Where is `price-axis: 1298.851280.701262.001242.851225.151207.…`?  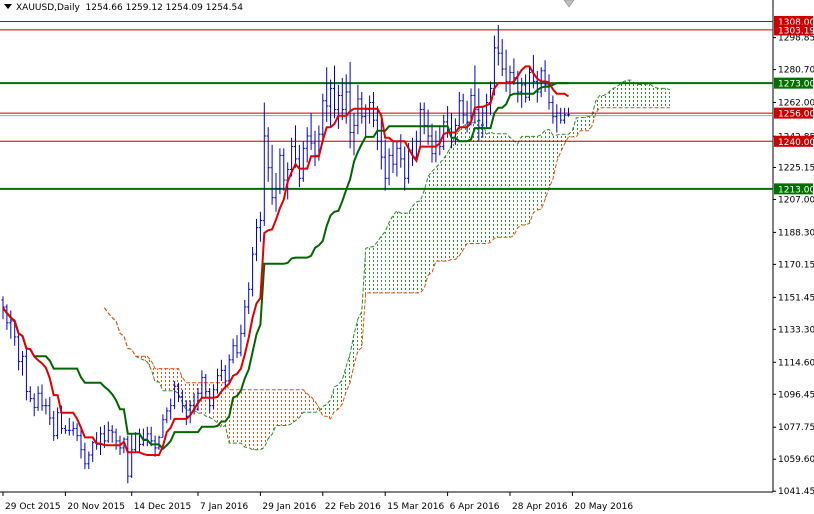
price-axis: 1298.851280.701262.001242.851225.151207.… is located at coordinates (793, 265).